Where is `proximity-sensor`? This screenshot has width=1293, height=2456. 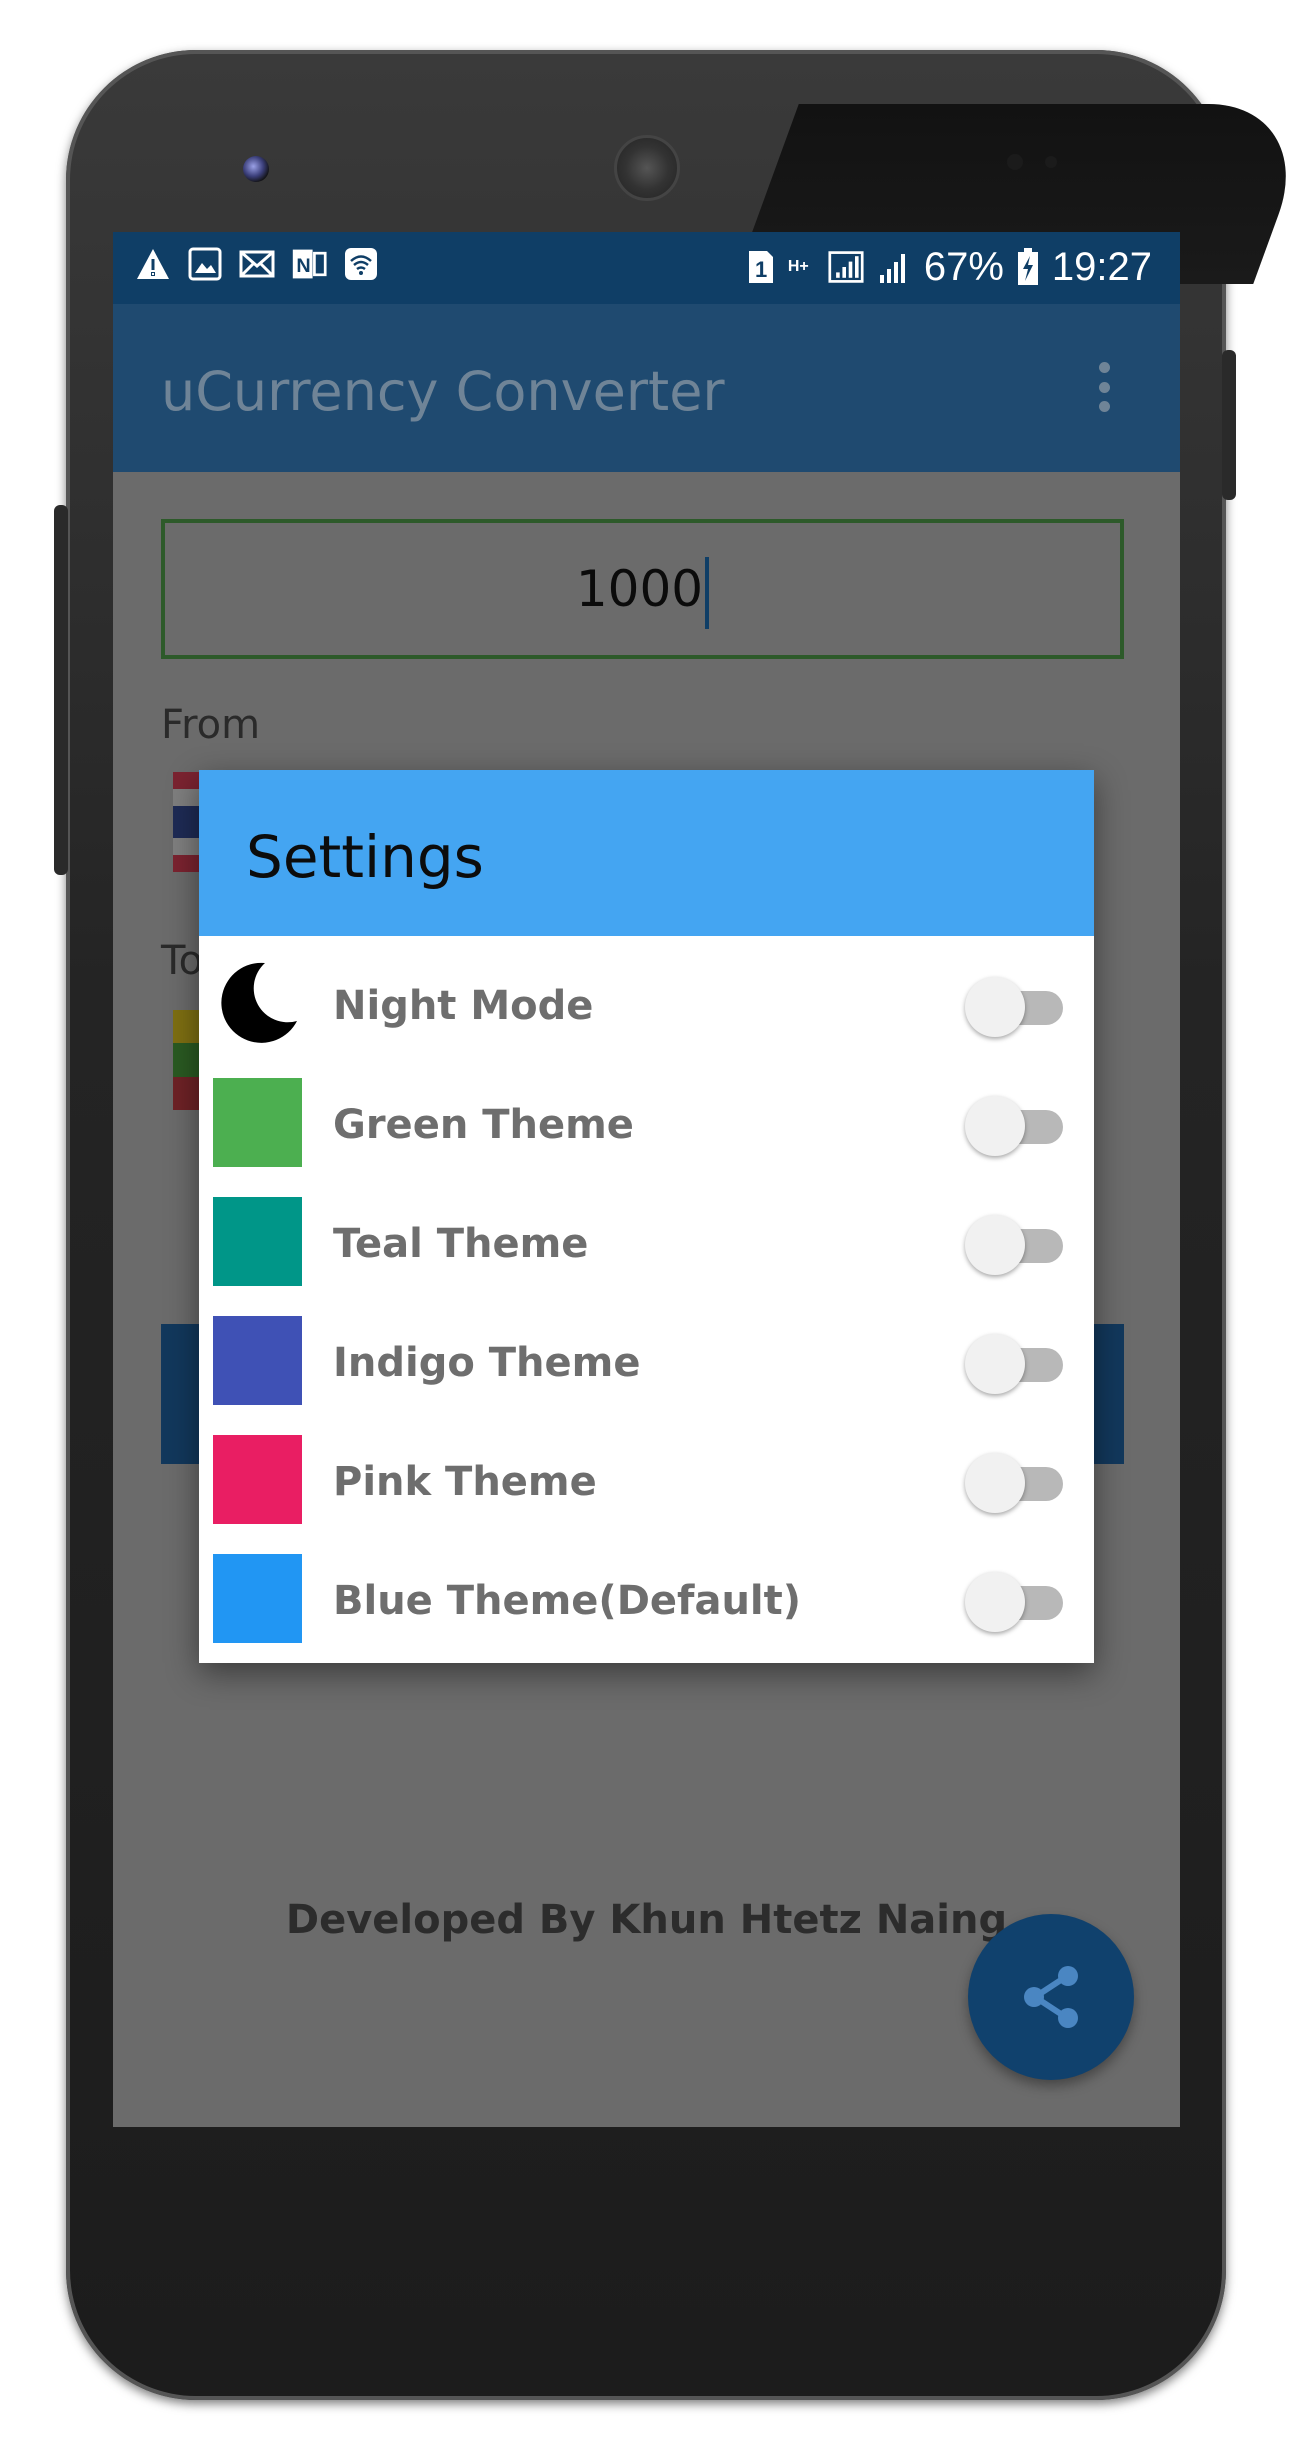 proximity-sensor is located at coordinates (1015, 162).